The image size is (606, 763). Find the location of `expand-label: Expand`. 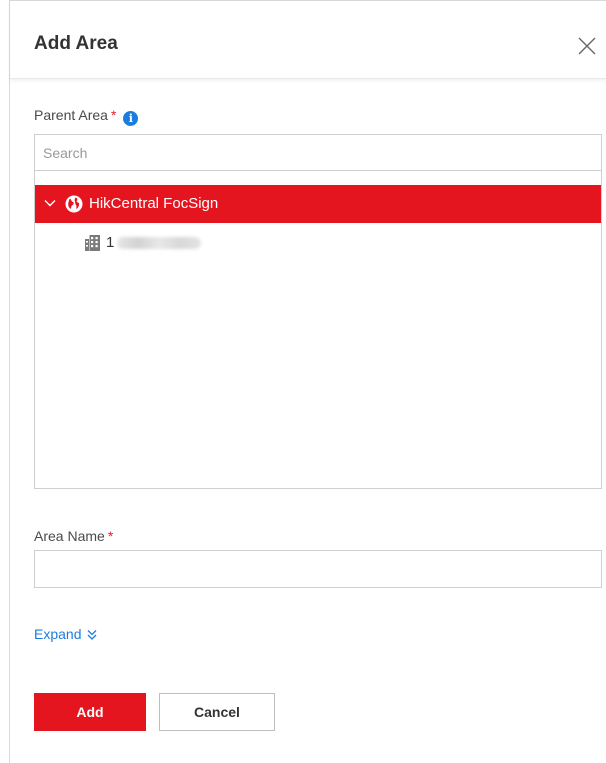

expand-label: Expand is located at coordinates (58, 634).